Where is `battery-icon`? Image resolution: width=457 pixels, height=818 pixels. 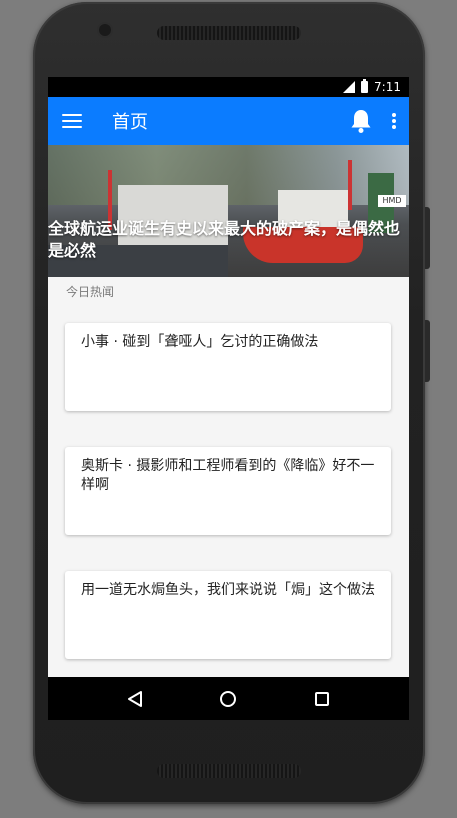 battery-icon is located at coordinates (365, 86).